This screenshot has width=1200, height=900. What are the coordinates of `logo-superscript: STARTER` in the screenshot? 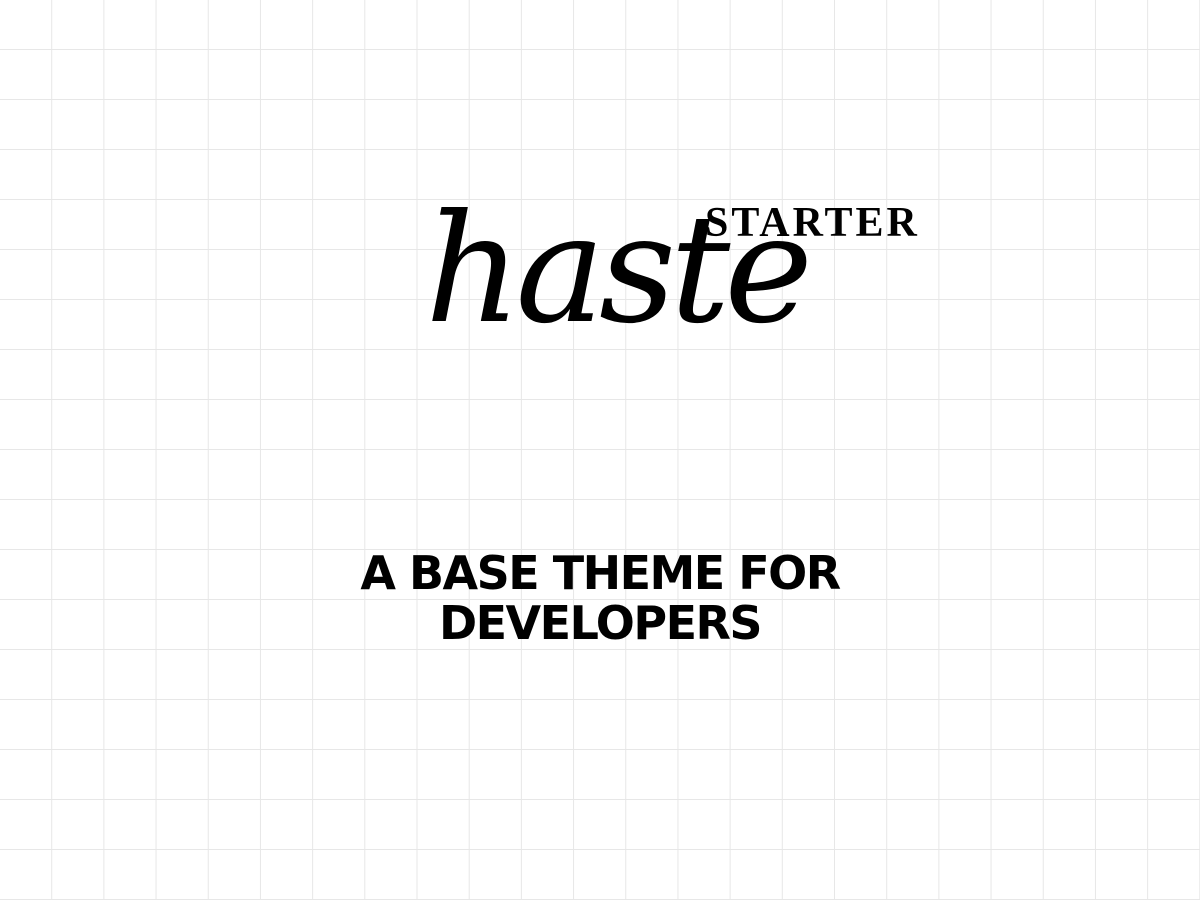 It's located at (812, 223).